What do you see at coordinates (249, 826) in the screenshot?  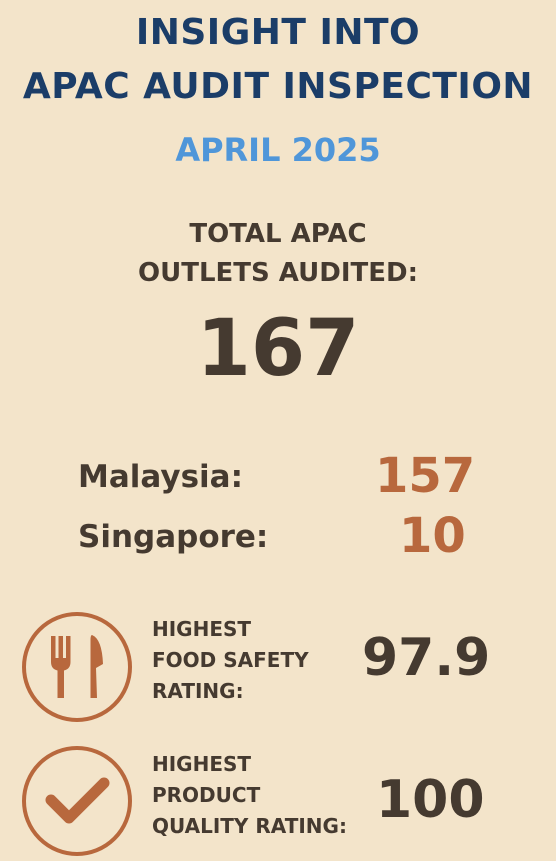 I see `product-quality-label-line-3: QUALITY RATING:` at bounding box center [249, 826].